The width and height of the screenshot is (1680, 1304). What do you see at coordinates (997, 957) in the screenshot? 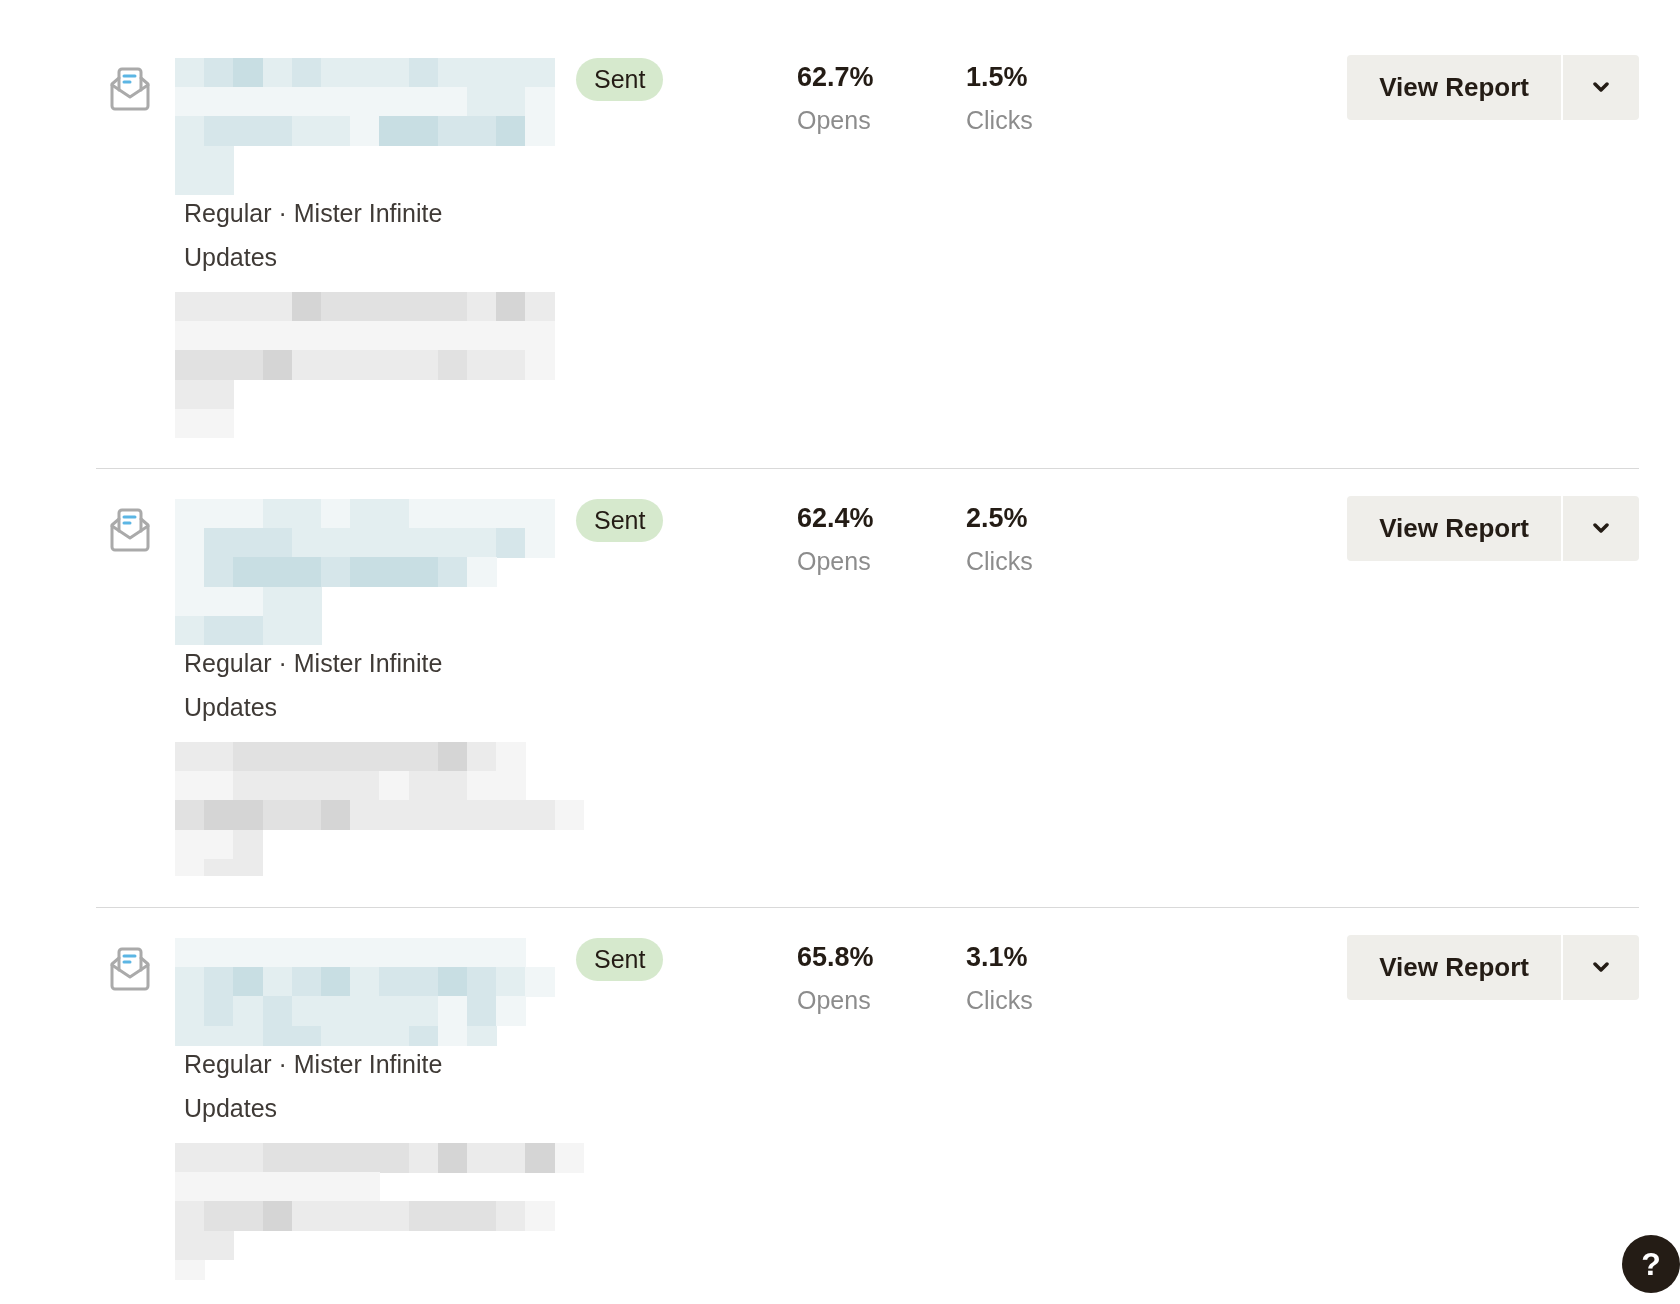
I see `stat-value: 3.1%` at bounding box center [997, 957].